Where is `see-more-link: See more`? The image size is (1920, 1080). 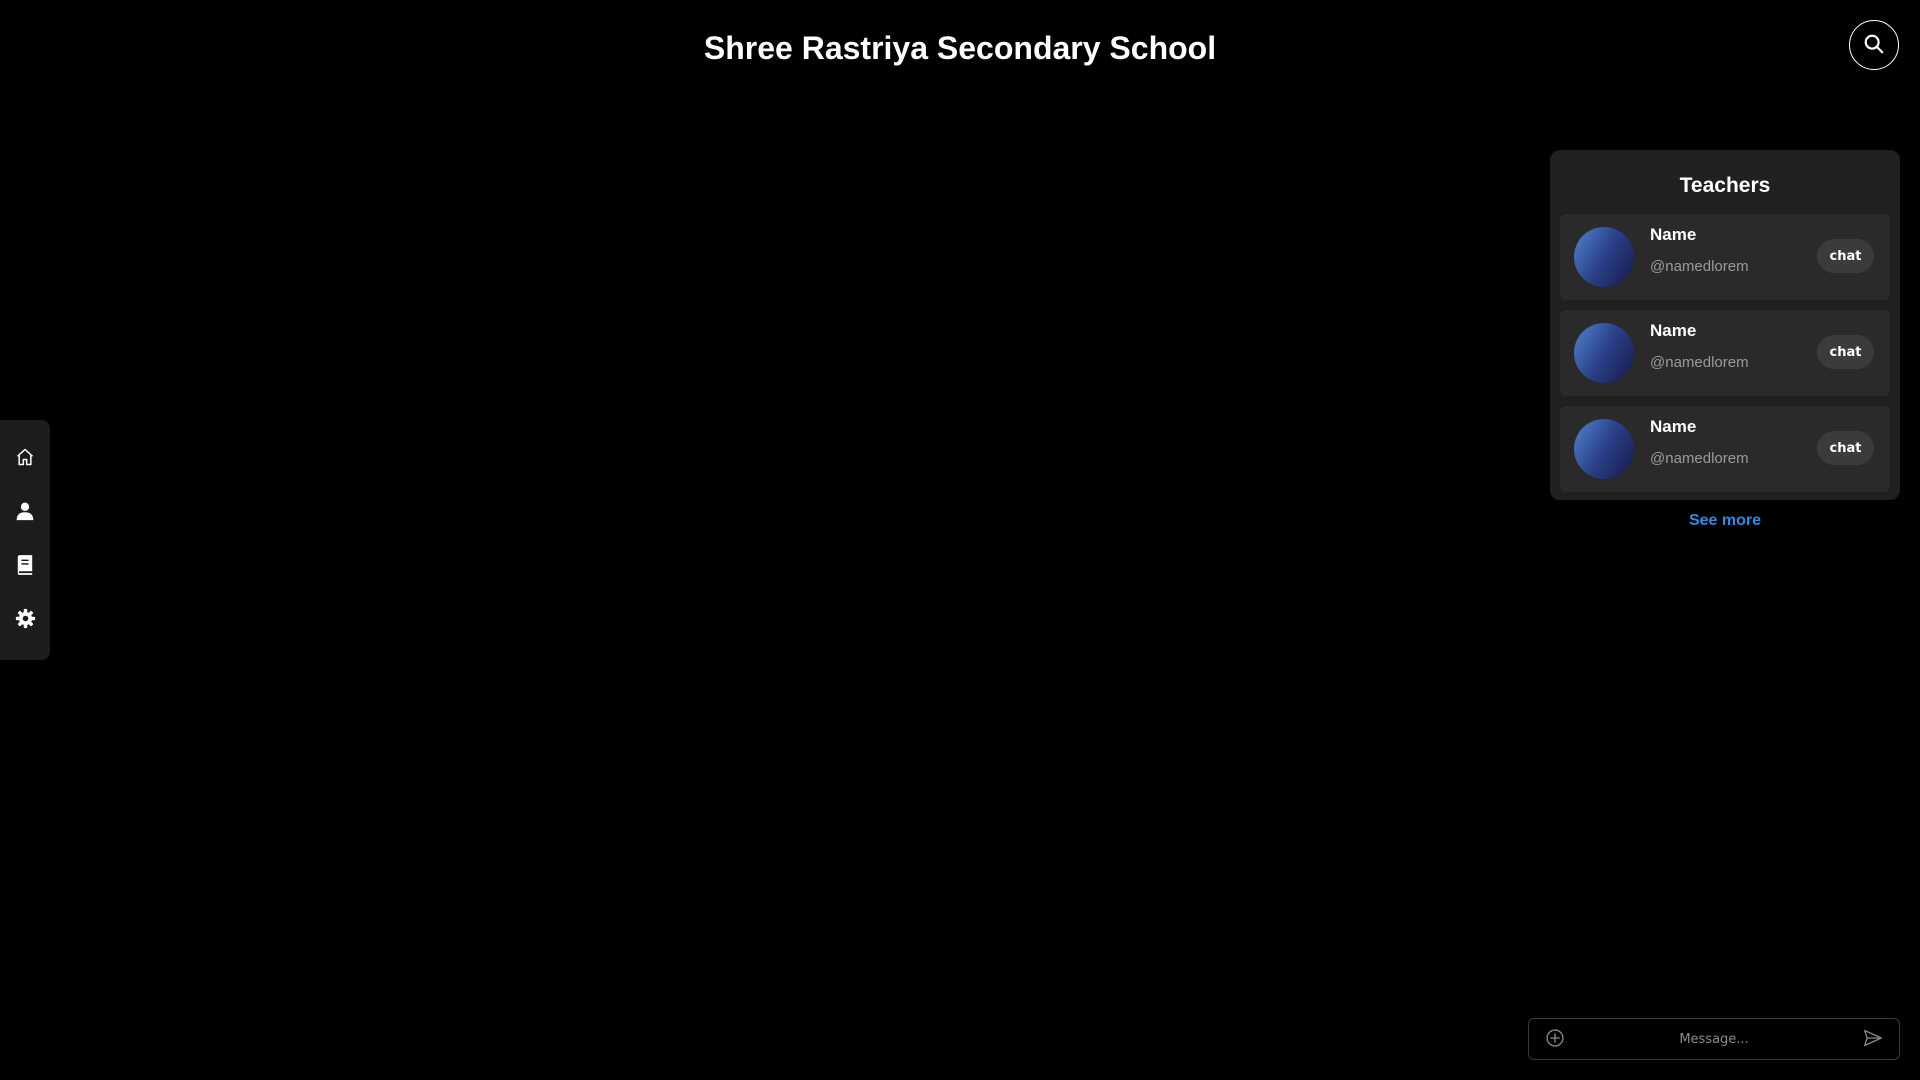 see-more-link: See more is located at coordinates (1725, 521).